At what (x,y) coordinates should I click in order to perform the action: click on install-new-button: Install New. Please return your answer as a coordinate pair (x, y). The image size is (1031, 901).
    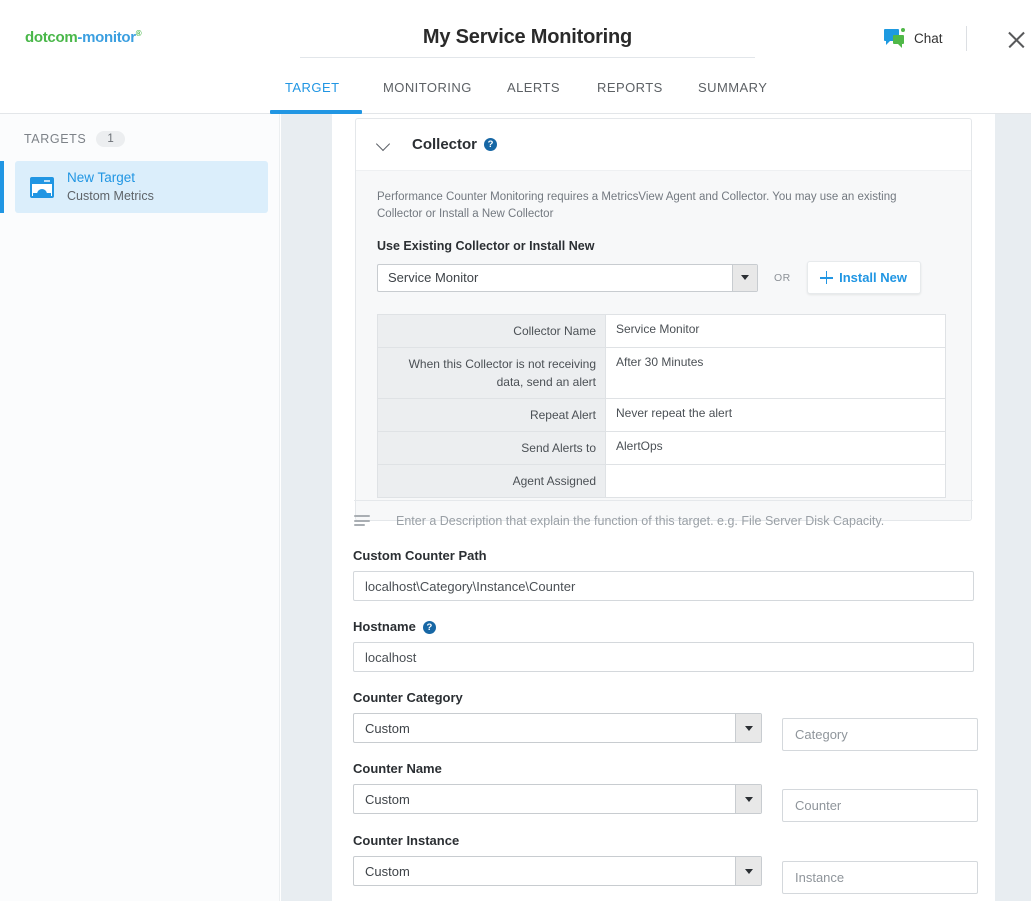
    Looking at the image, I should click on (863, 278).